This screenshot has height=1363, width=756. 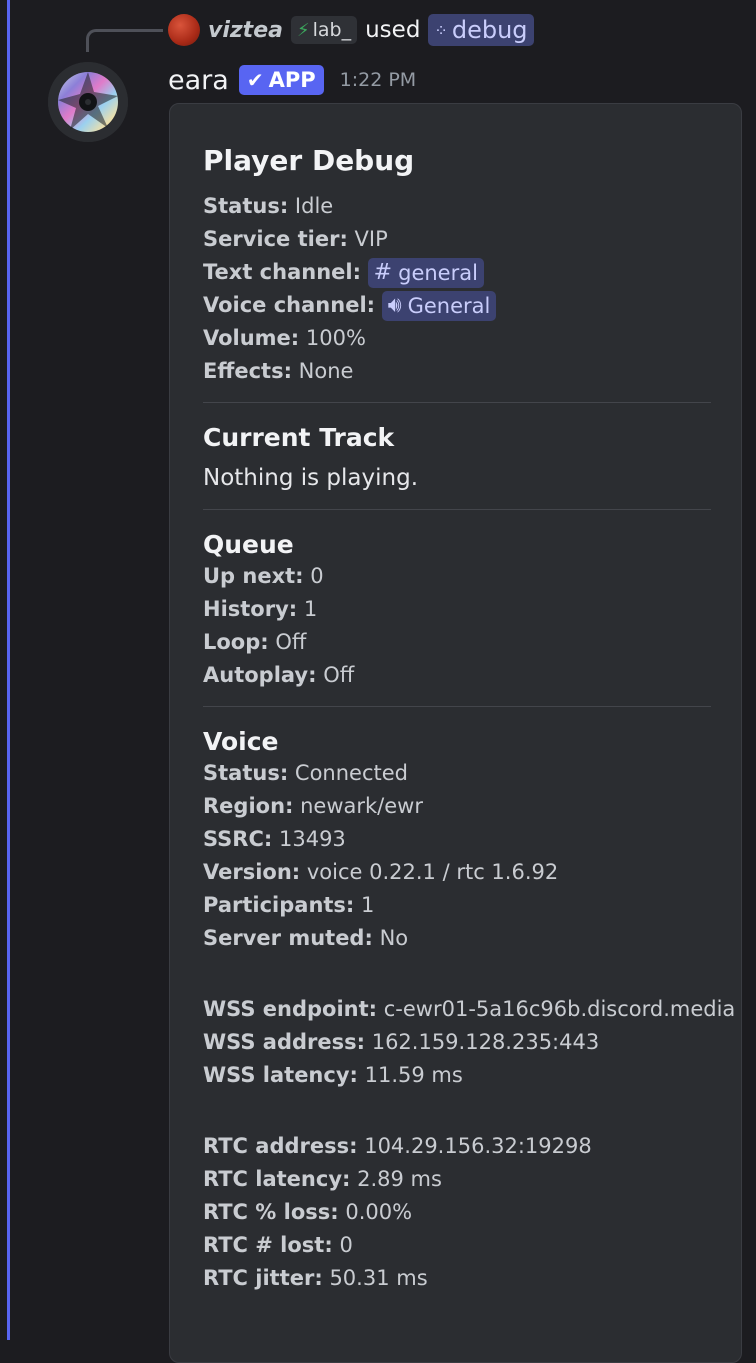 I want to click on text-channel-field: Text channel: # general, so click(x=456, y=272).